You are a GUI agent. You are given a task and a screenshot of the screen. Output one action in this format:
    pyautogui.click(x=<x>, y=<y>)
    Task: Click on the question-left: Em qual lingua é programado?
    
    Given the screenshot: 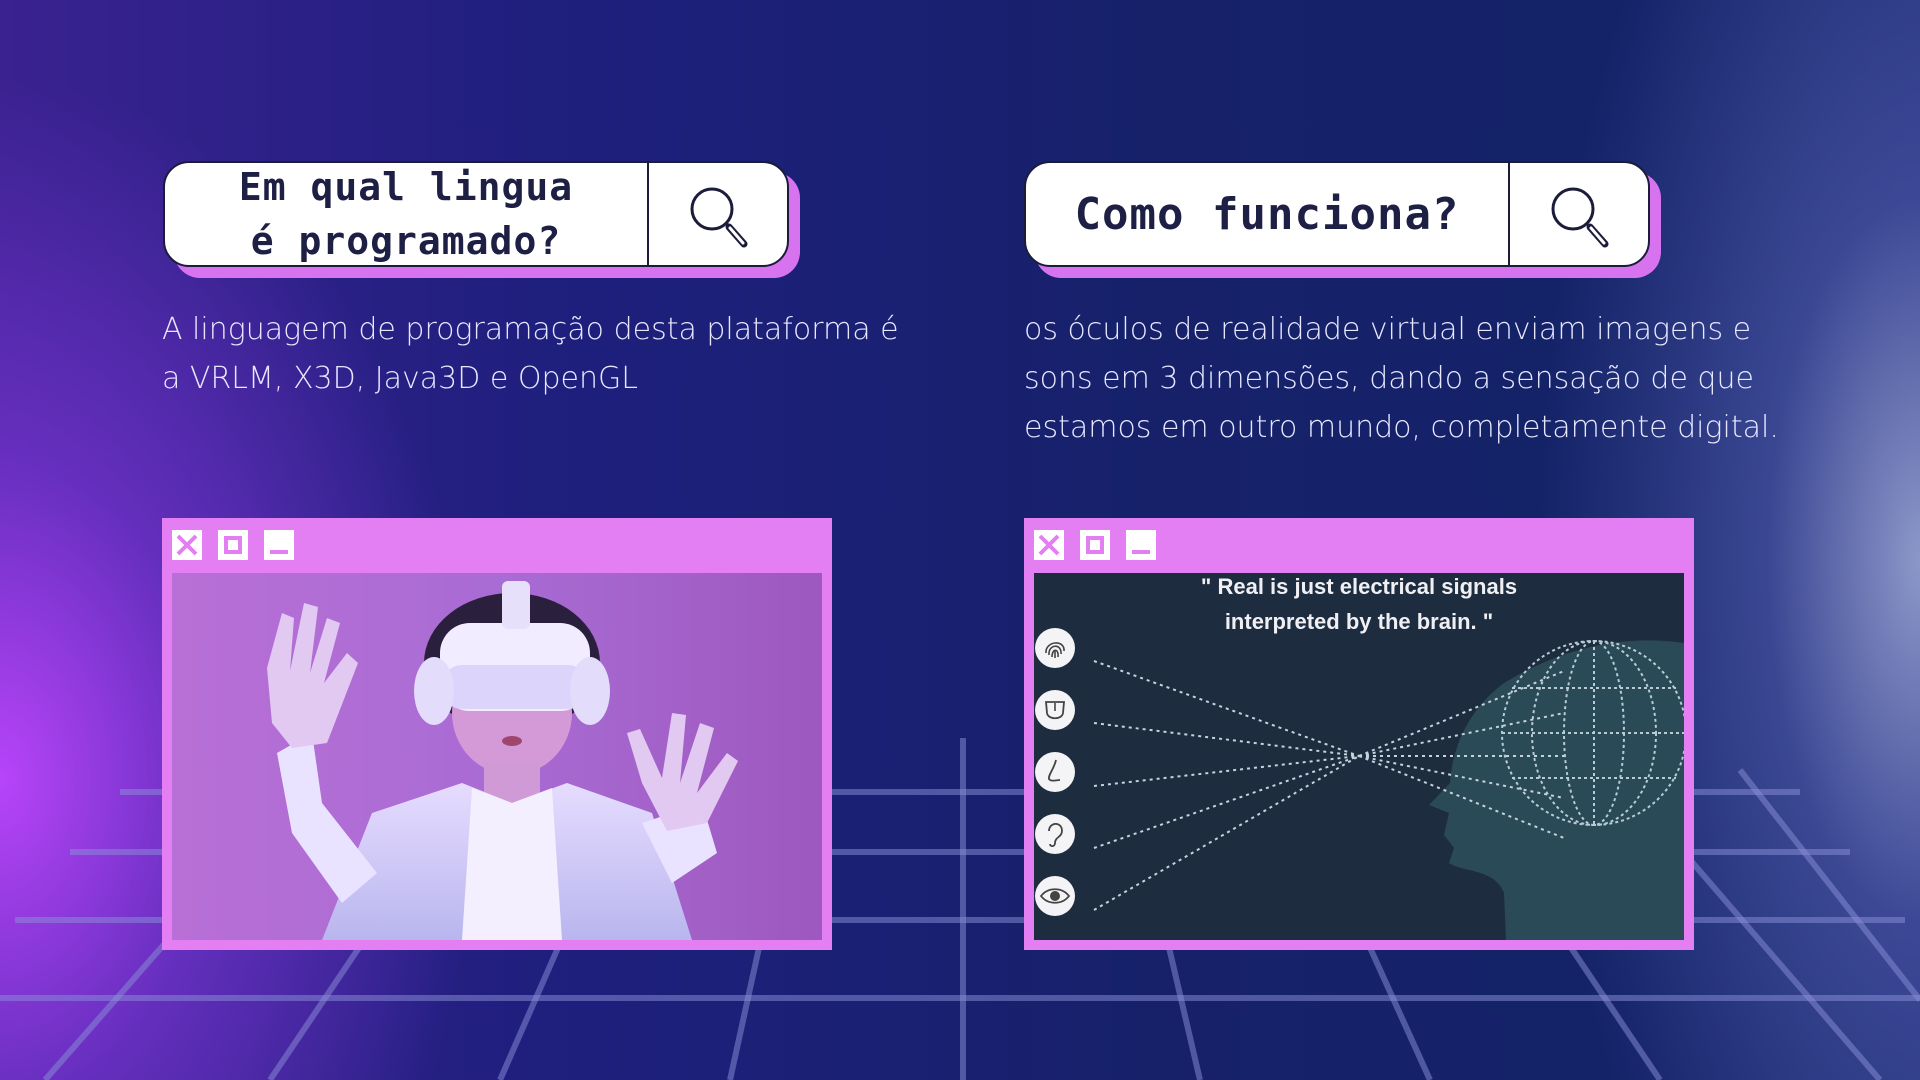 What is the action you would take?
    pyautogui.click(x=406, y=214)
    